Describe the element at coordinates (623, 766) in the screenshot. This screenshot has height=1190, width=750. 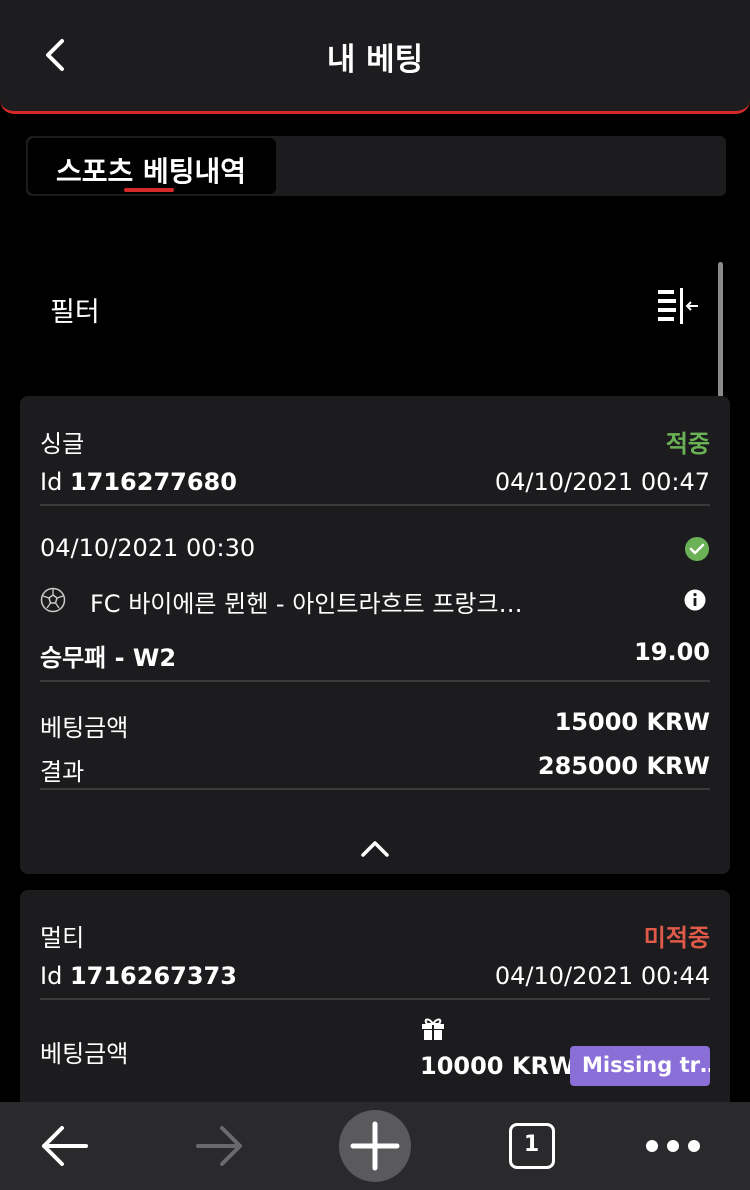
I see `result-value: 285000 KRW` at that location.